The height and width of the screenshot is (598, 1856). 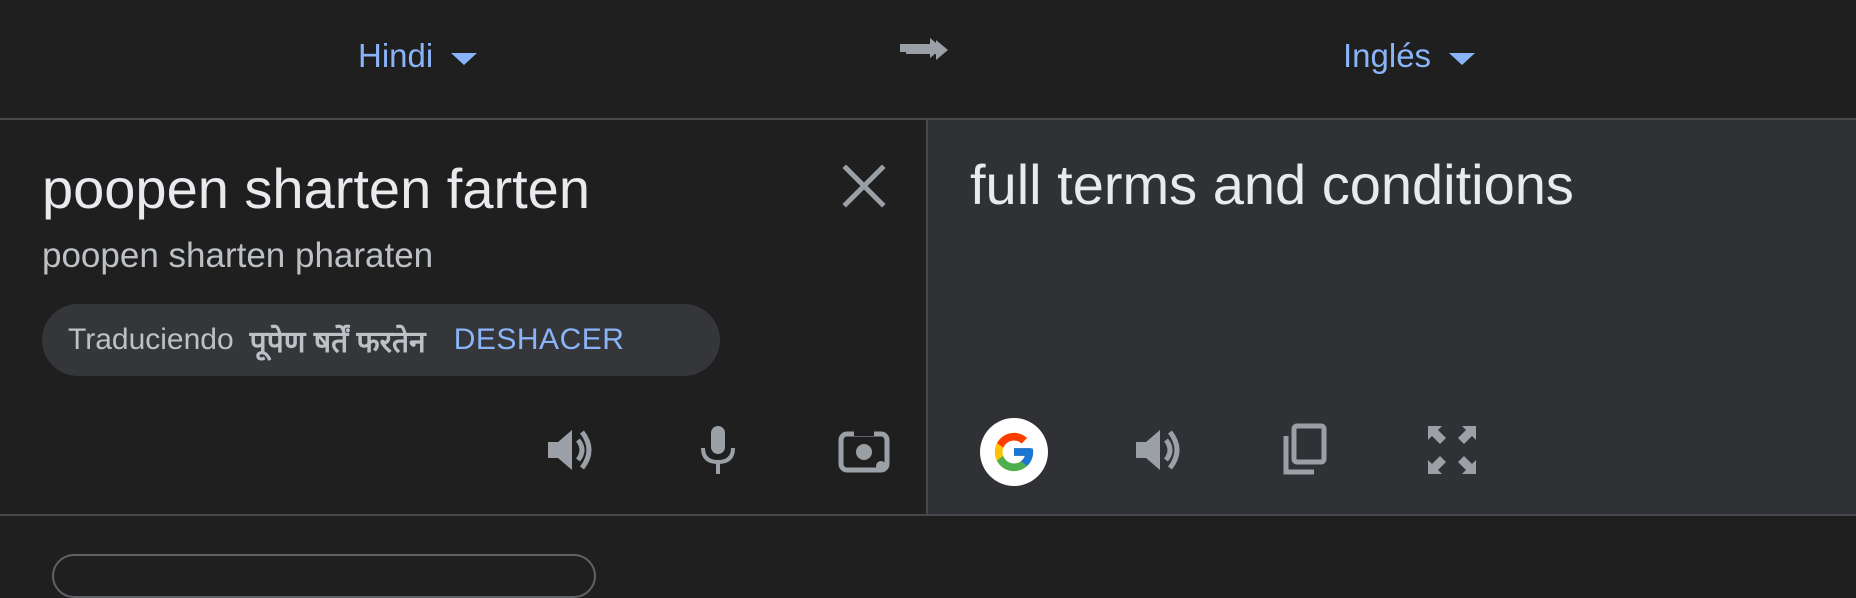 I want to click on target-language-selector: Inglés, so click(x=1409, y=56).